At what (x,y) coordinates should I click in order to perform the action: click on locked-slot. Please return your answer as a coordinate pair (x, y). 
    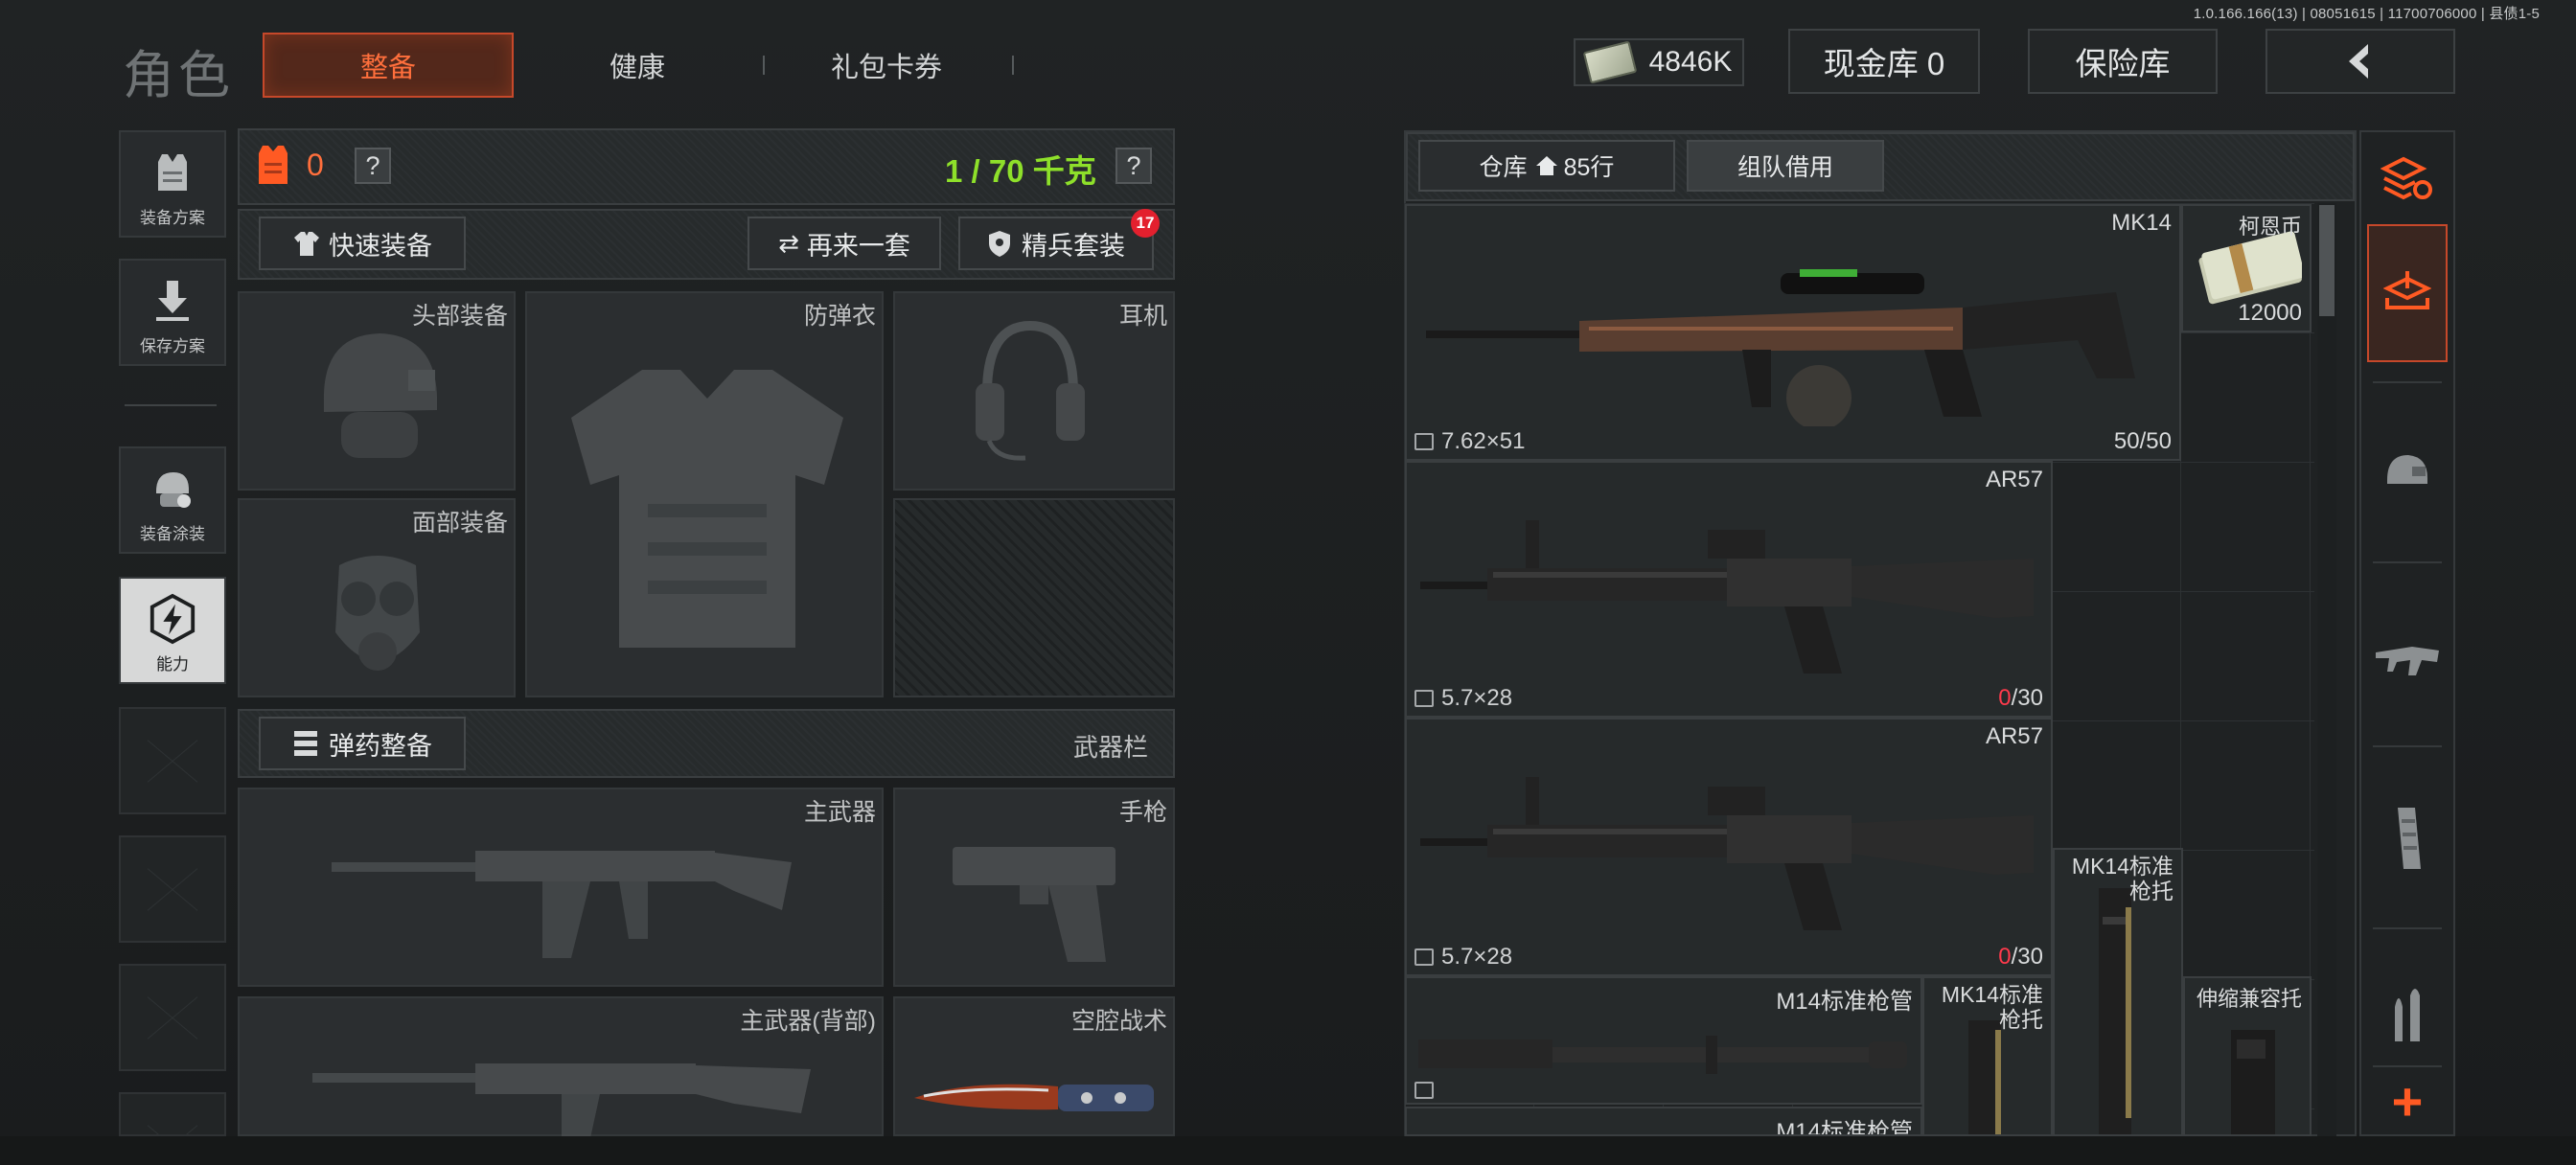
    Looking at the image, I should click on (1034, 598).